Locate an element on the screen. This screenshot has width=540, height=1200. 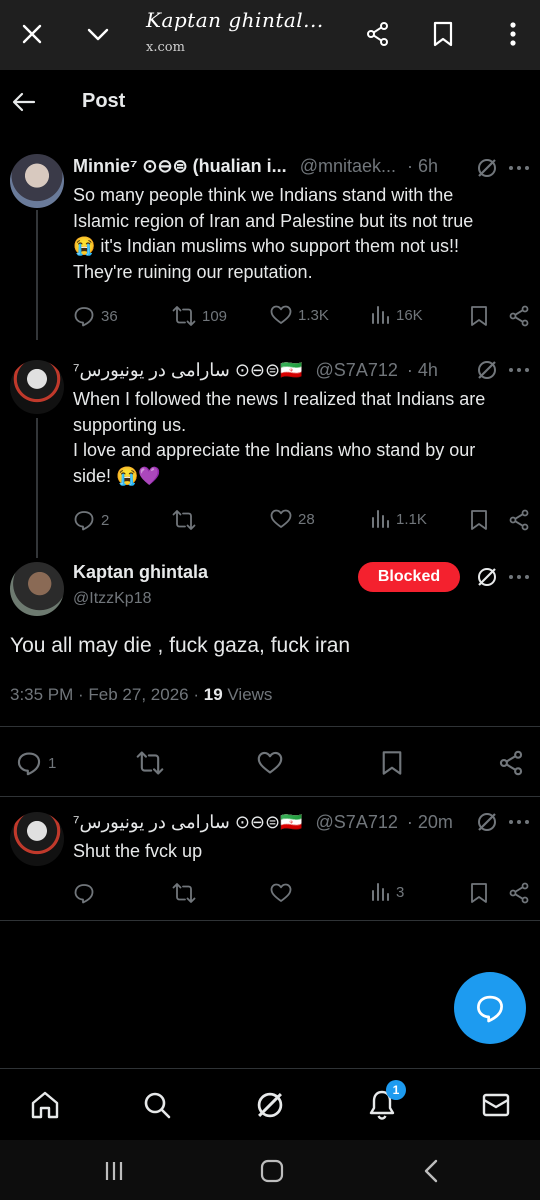
home-button-icon is located at coordinates (272, 1171).